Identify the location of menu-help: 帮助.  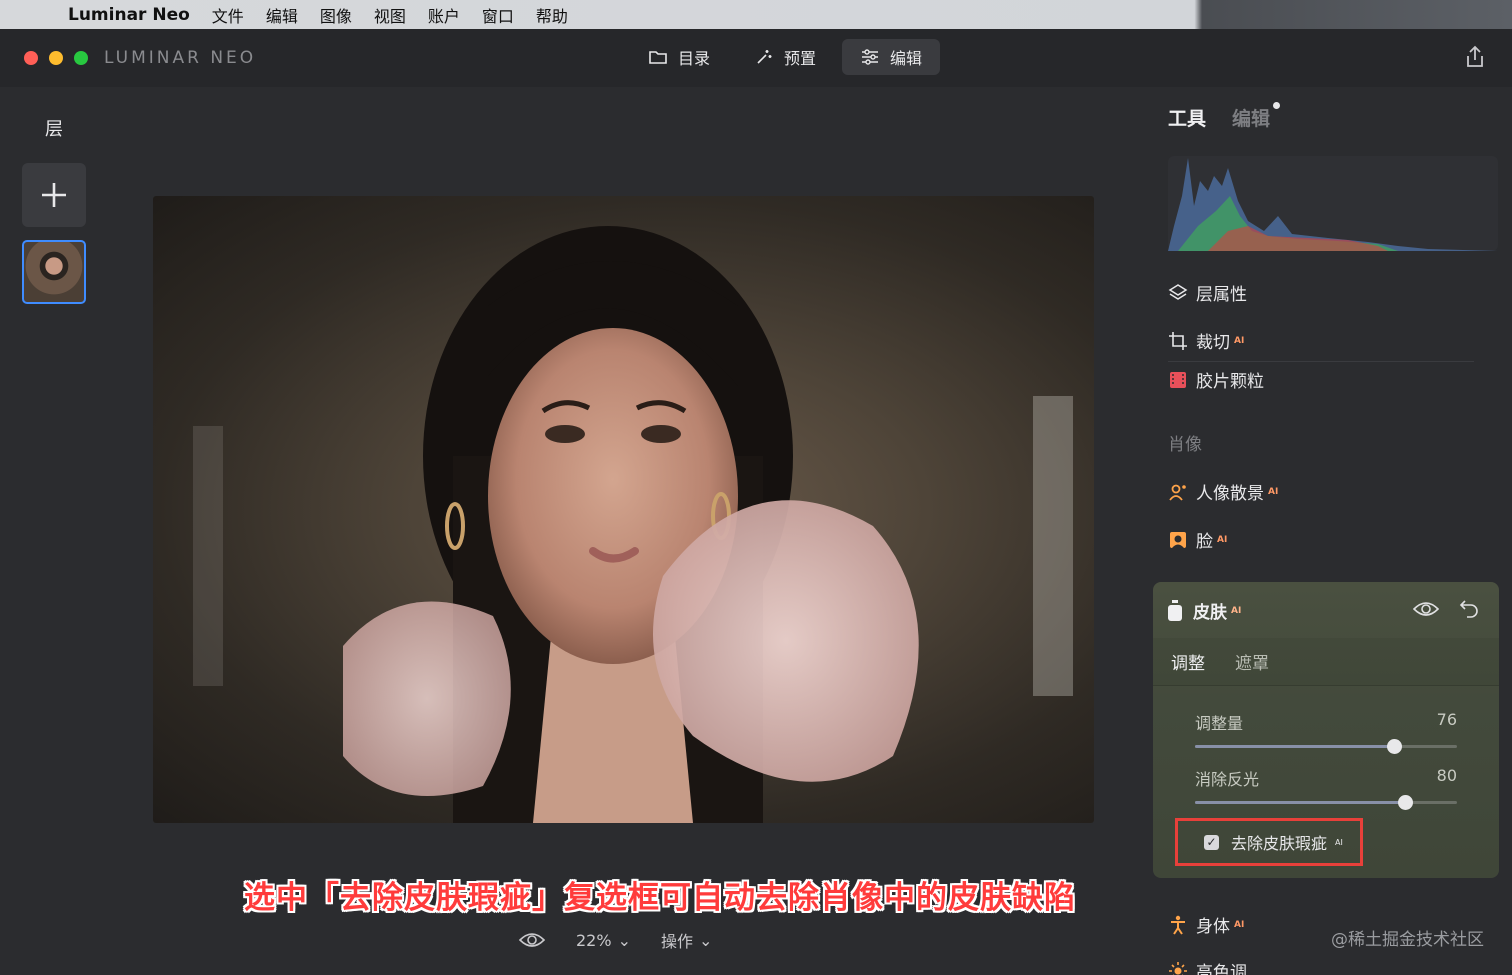
(552, 15).